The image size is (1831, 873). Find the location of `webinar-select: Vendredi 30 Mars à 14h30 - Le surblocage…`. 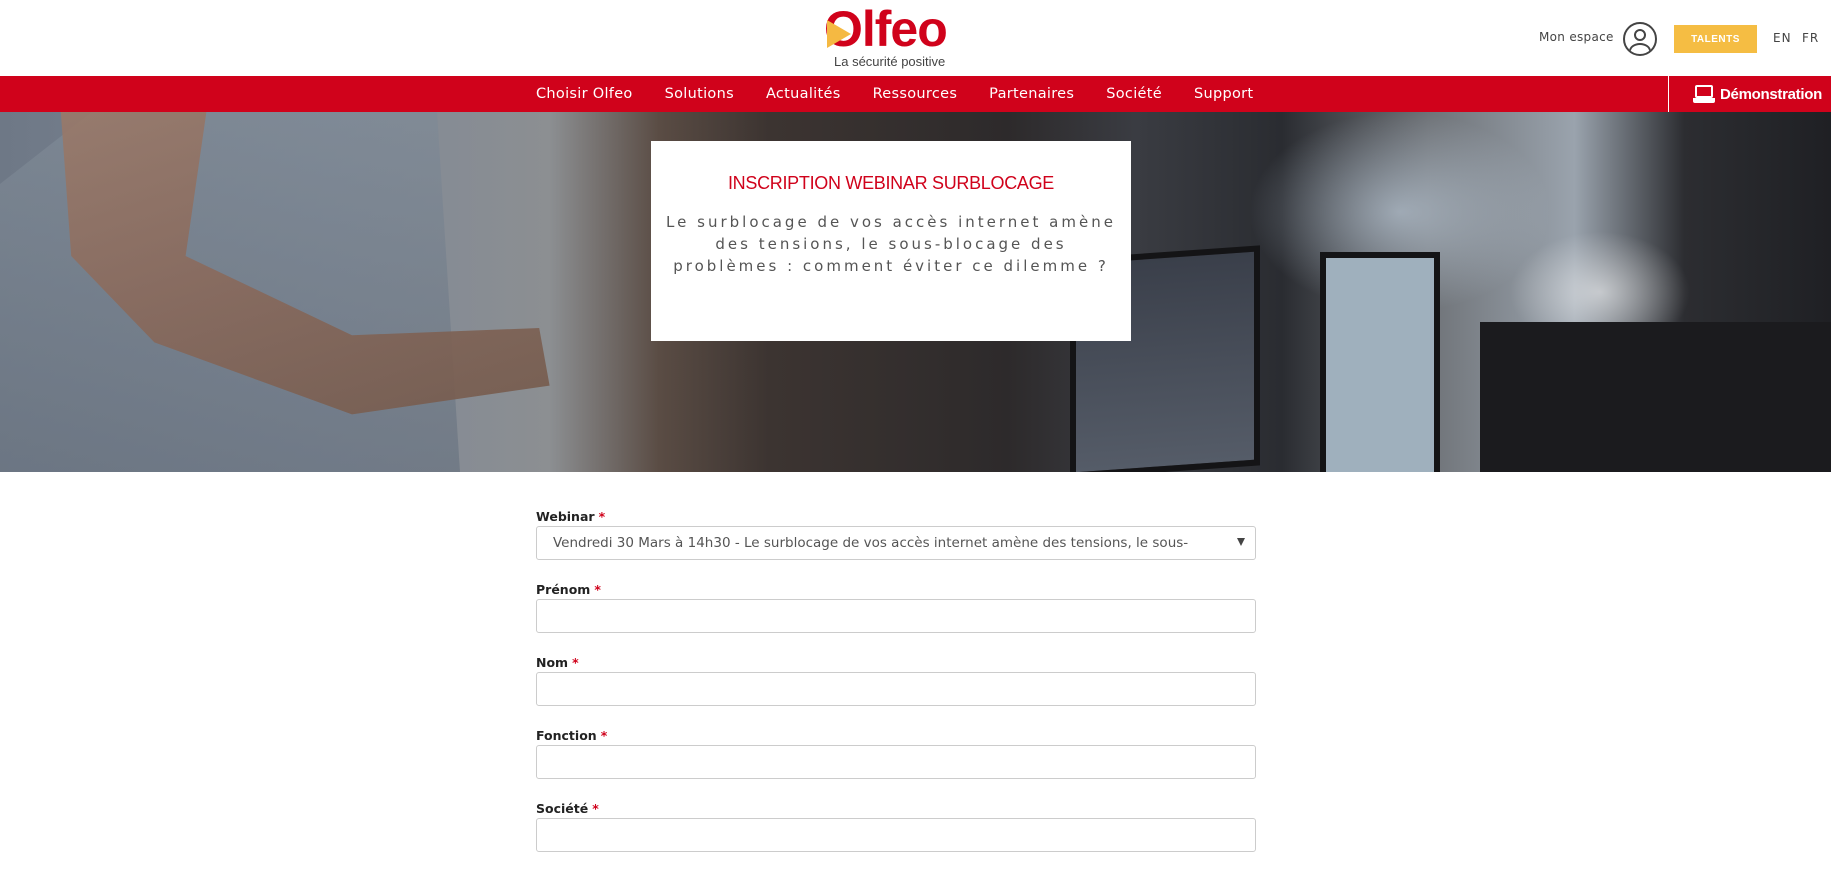

webinar-select: Vendredi 30 Mars à 14h30 - Le surblocage… is located at coordinates (896, 543).